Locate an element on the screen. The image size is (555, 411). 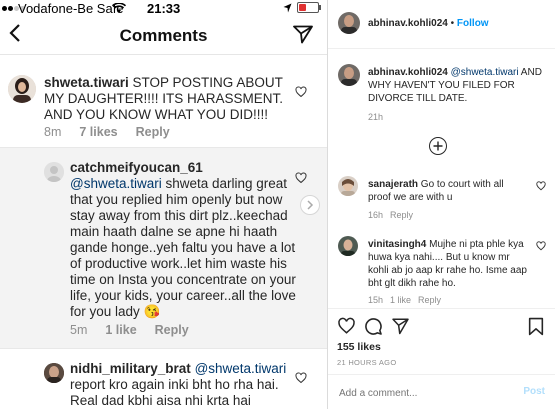
comment-username: catchmeifyoucan_61 is located at coordinates (136, 167).